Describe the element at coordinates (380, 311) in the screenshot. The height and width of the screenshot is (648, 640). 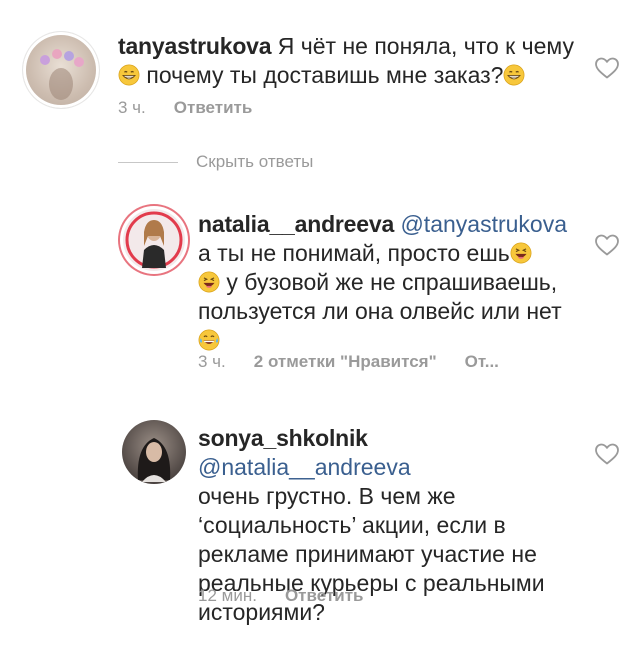
I see `comment-text: пользуется ли она олвейс или нет` at that location.